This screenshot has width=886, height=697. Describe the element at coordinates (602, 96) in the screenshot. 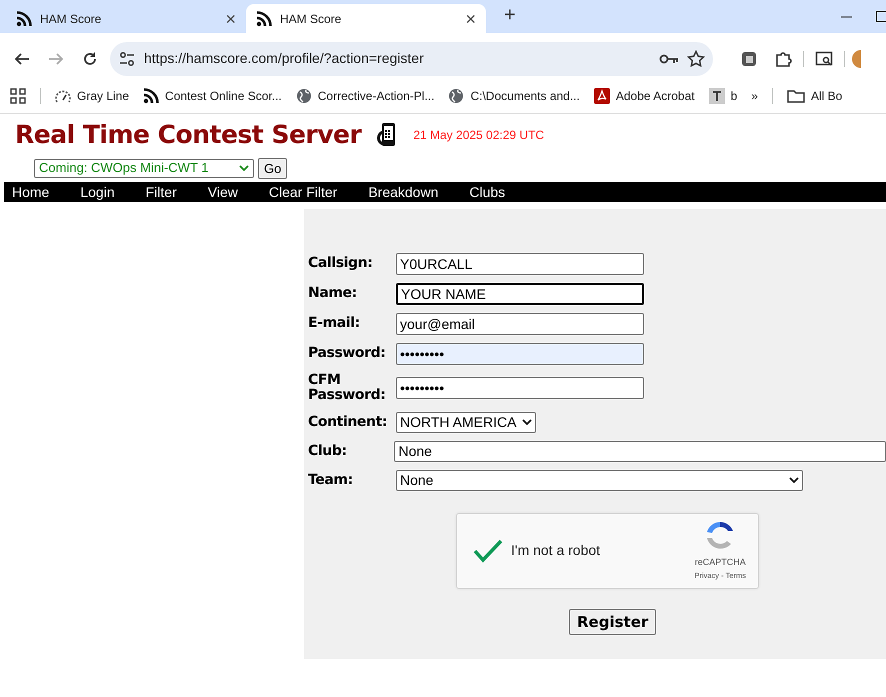

I see `pdf-icon` at that location.